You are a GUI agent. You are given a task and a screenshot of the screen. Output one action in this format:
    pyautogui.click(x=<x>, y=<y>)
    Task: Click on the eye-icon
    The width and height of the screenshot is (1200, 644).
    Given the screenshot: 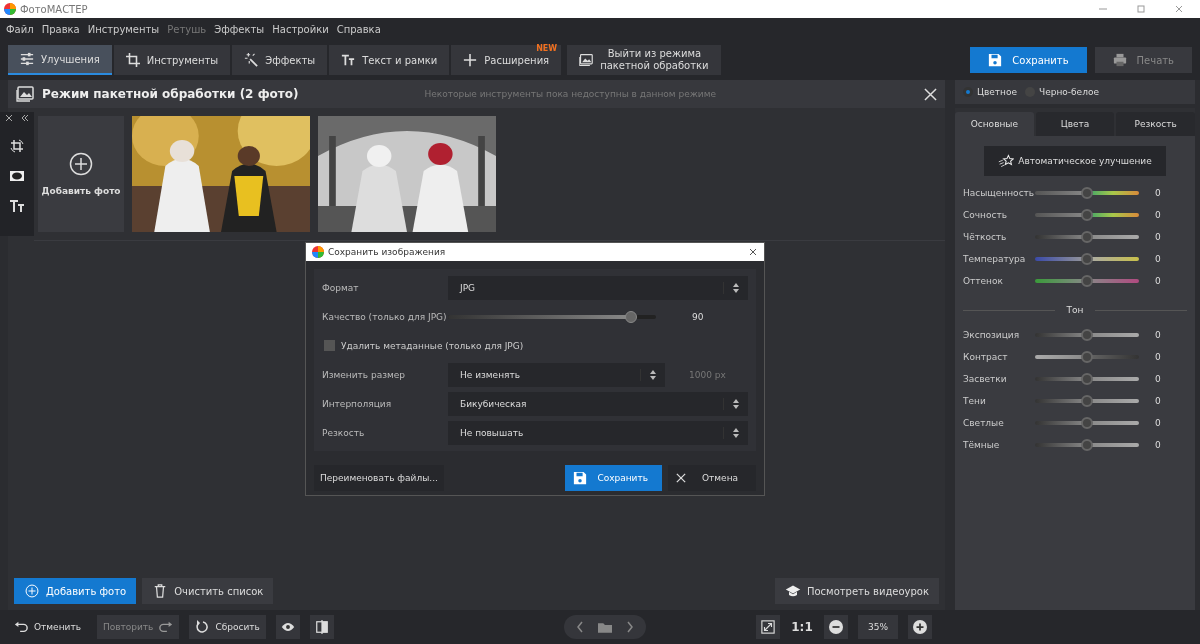 What is the action you would take?
    pyautogui.click(x=287, y=627)
    